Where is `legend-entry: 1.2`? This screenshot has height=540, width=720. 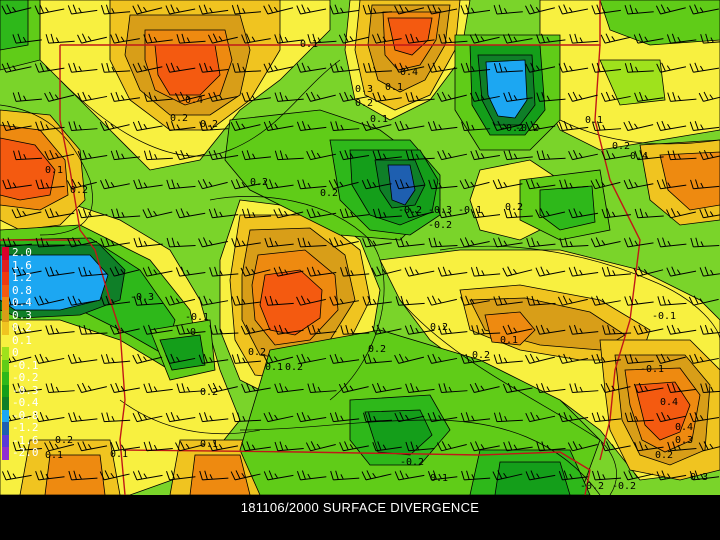
legend-entry: 1.2 is located at coordinates (32, 278).